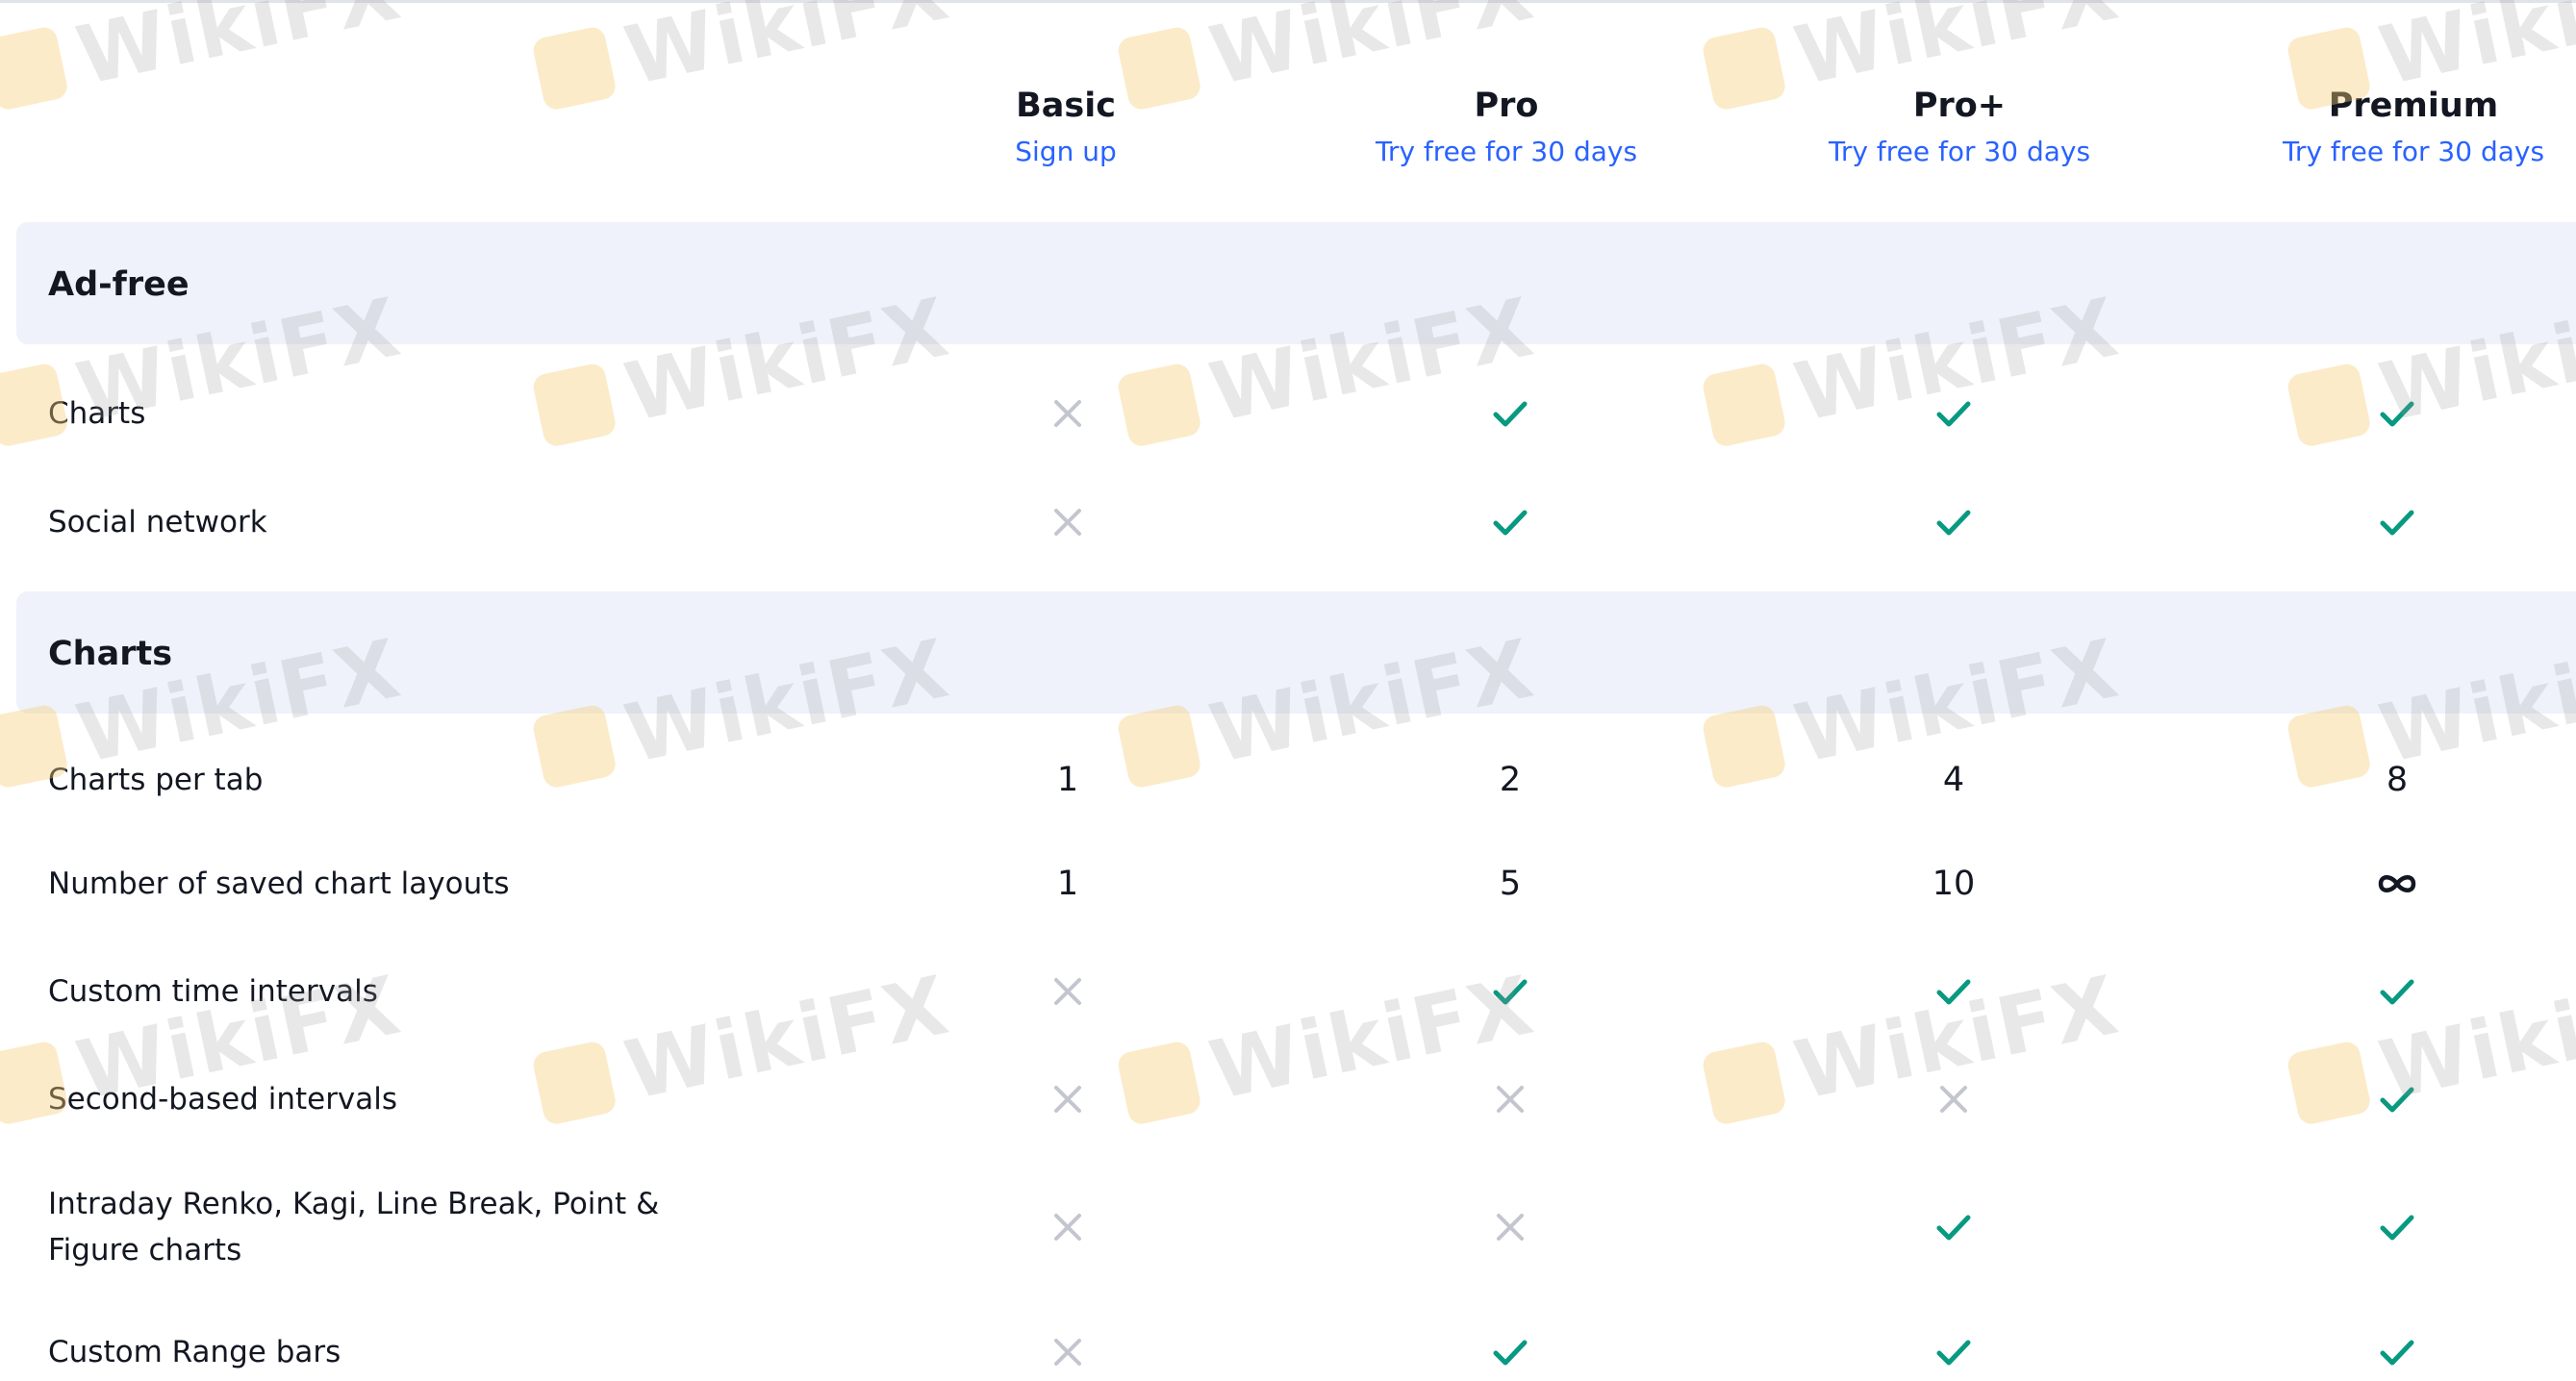 The width and height of the screenshot is (2576, 1381). What do you see at coordinates (1066, 106) in the screenshot?
I see `plan-name: Basic` at bounding box center [1066, 106].